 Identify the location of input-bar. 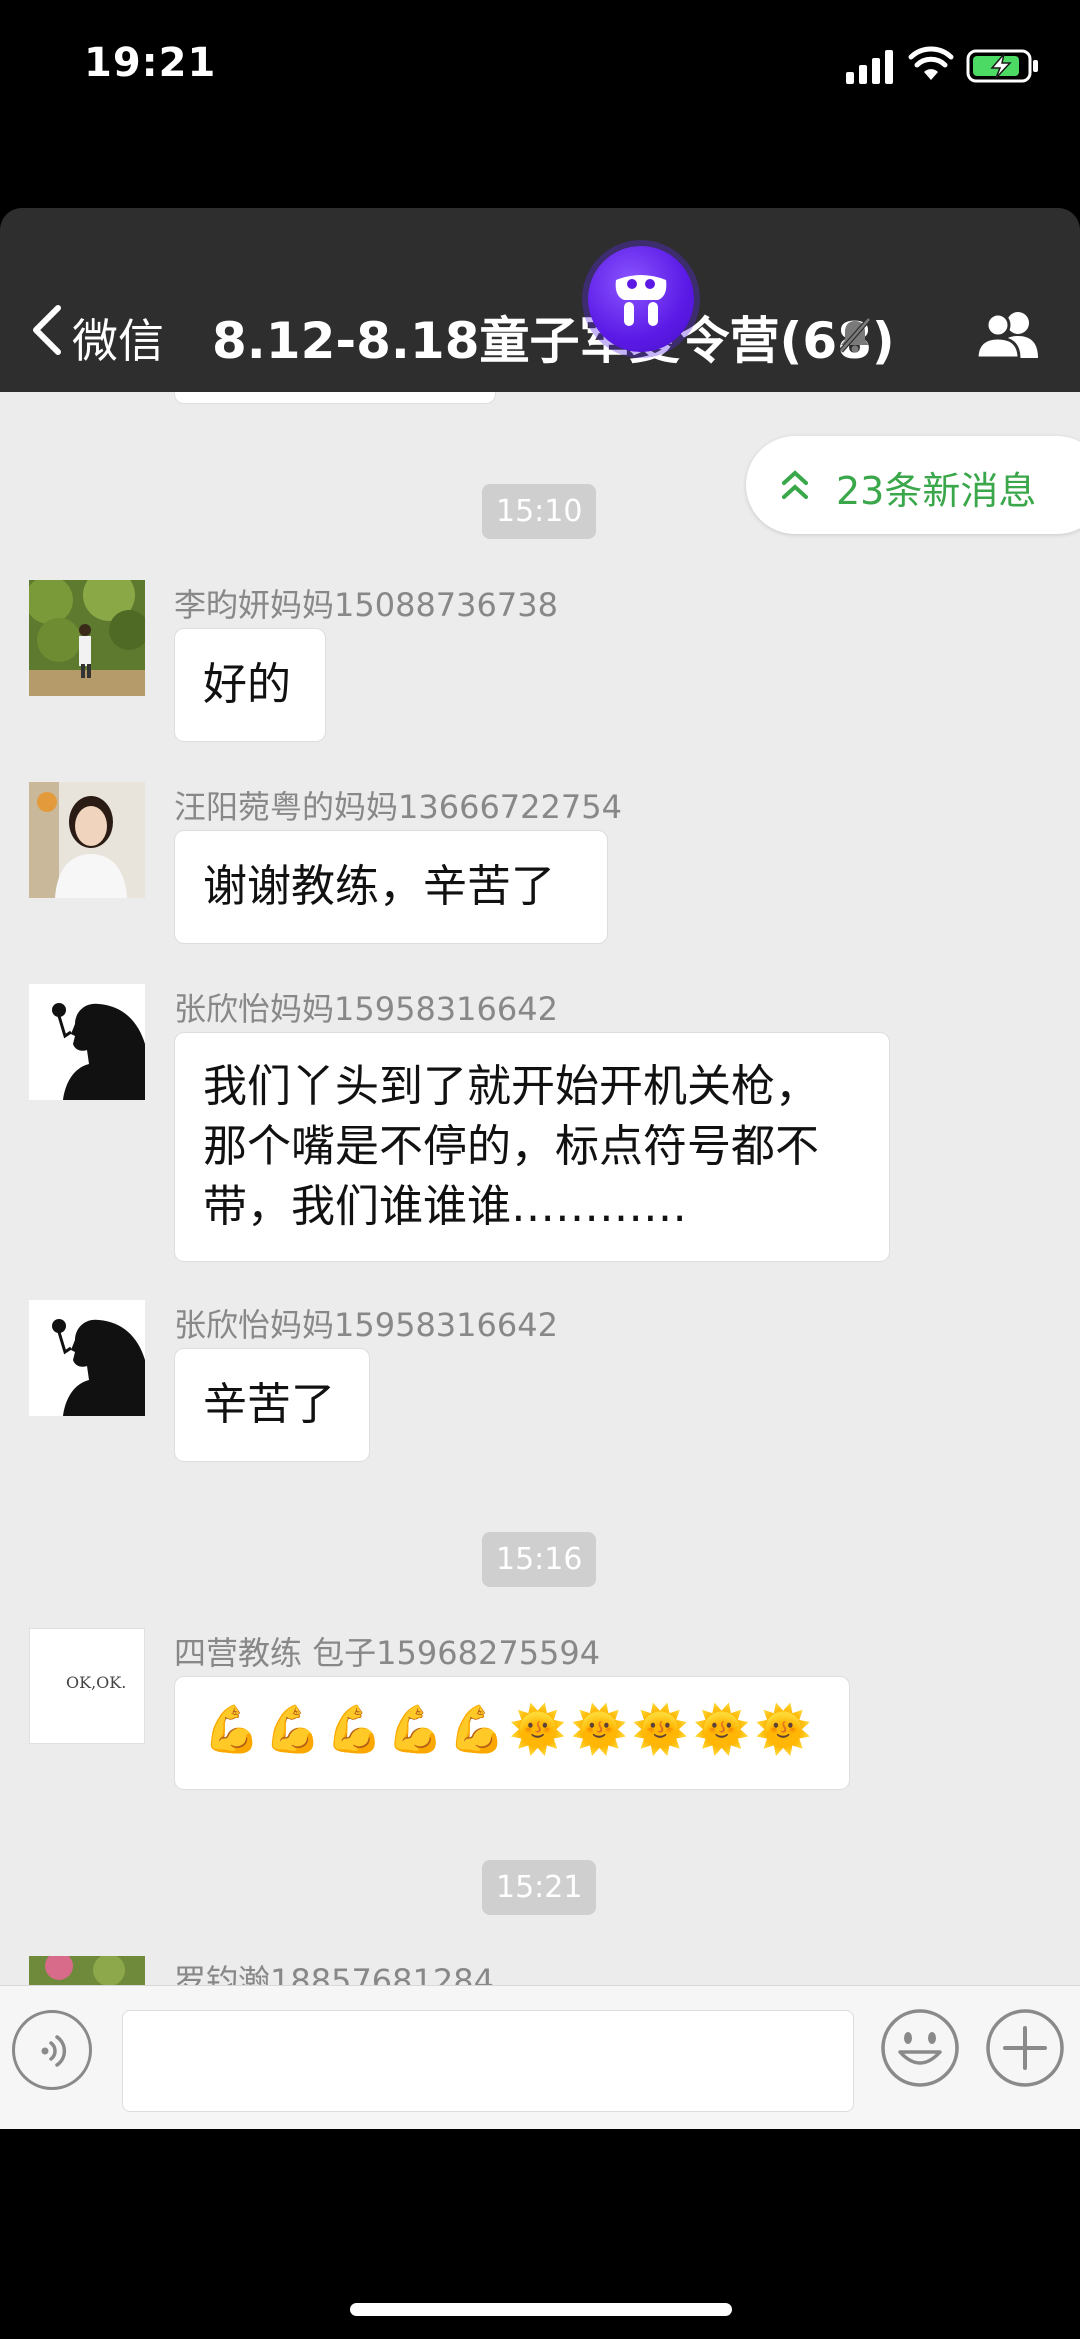
(540, 2057).